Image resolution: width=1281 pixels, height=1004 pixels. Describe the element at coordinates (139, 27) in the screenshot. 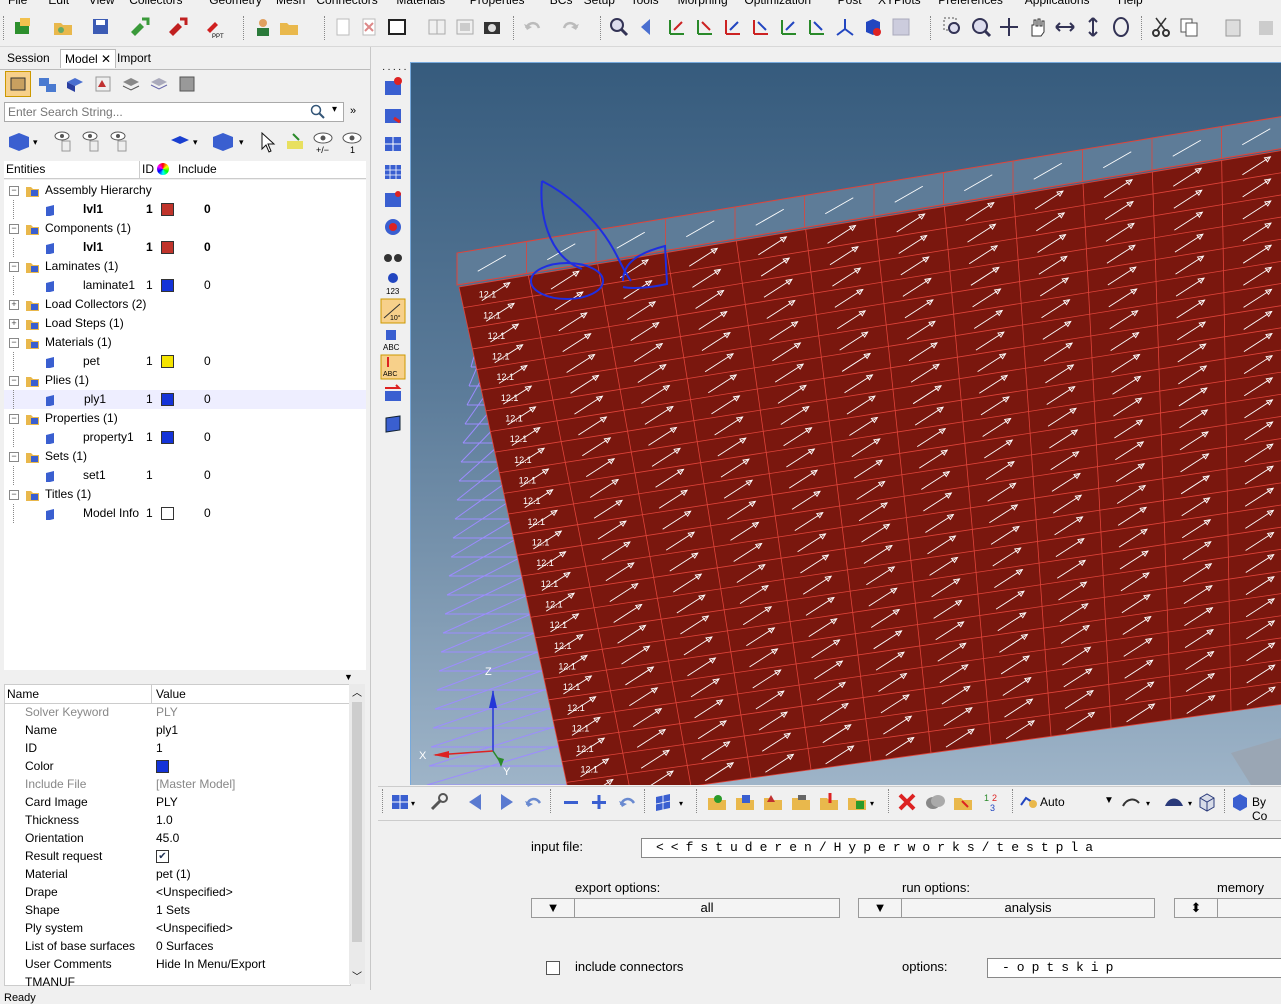

I see `import-icon` at that location.